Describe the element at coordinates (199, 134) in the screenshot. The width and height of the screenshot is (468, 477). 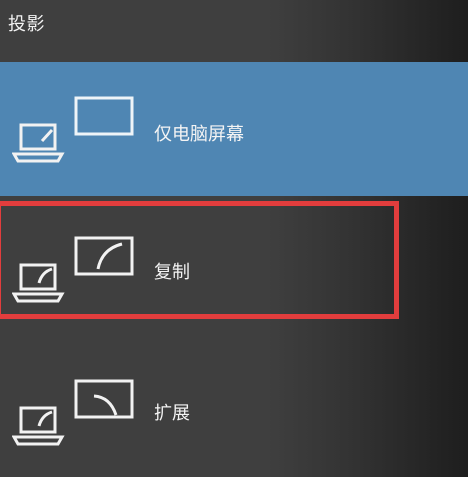
I see `option-label-pc-screen-only: 仅电脑屏幕` at that location.